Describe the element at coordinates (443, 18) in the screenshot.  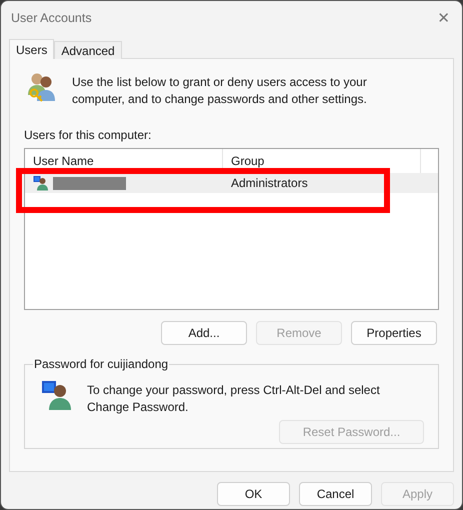
I see `close-button: ✕` at that location.